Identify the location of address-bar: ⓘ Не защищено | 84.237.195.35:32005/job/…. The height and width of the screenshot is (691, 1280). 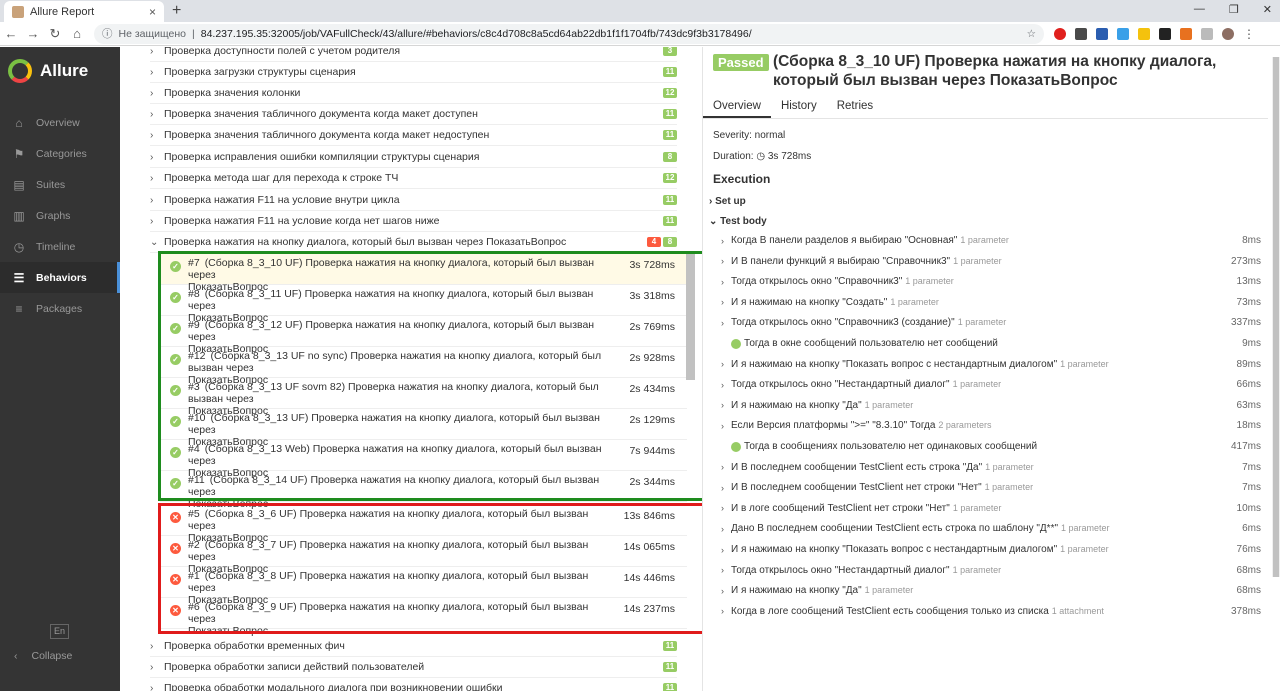
(569, 33).